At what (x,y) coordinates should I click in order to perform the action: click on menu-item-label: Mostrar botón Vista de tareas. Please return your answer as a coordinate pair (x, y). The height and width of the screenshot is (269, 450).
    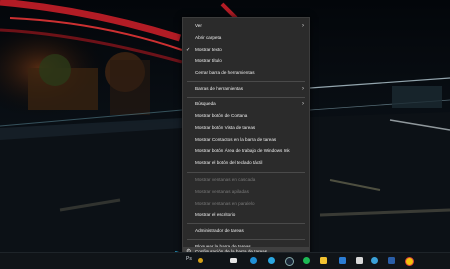
    Looking at the image, I should click on (225, 127).